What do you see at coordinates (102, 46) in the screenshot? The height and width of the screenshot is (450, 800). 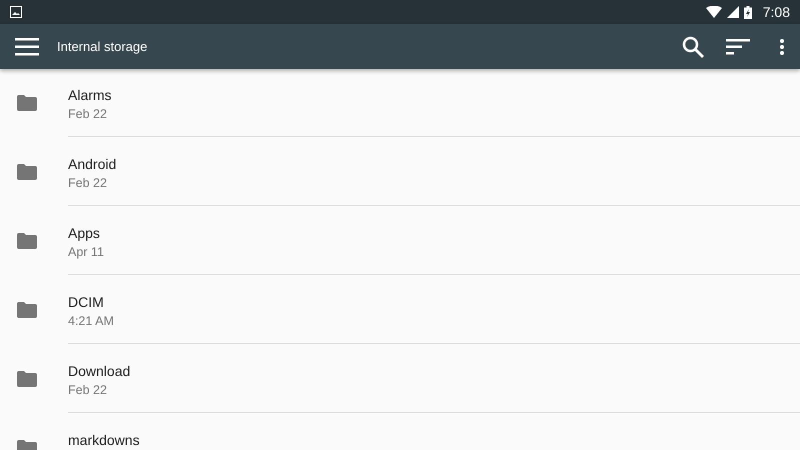 I see `toolbar-title: Internal storage` at bounding box center [102, 46].